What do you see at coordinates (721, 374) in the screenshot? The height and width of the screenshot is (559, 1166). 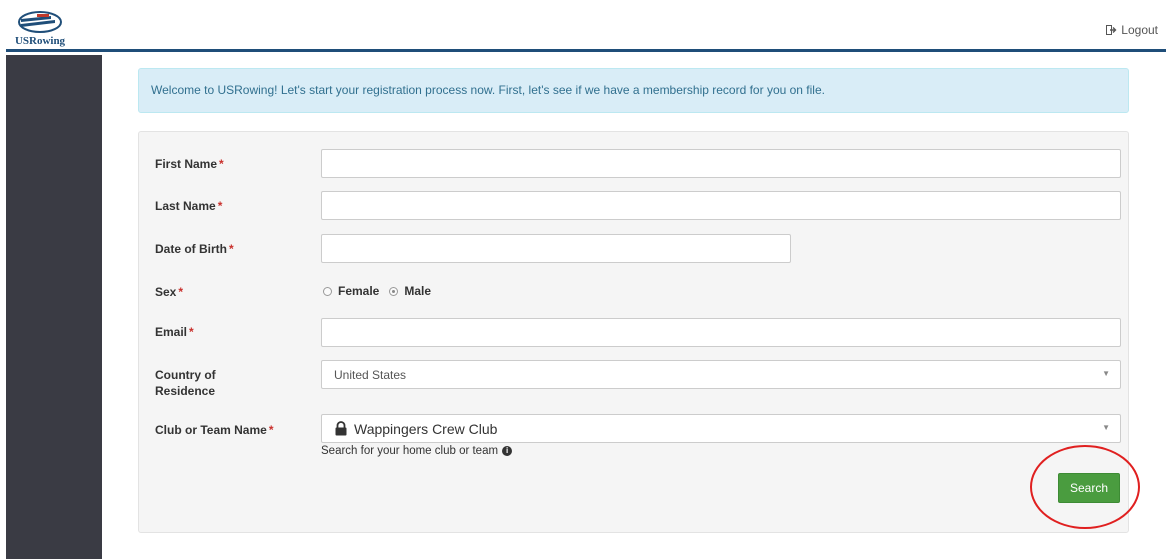 I see `country-select: United States ▼` at bounding box center [721, 374].